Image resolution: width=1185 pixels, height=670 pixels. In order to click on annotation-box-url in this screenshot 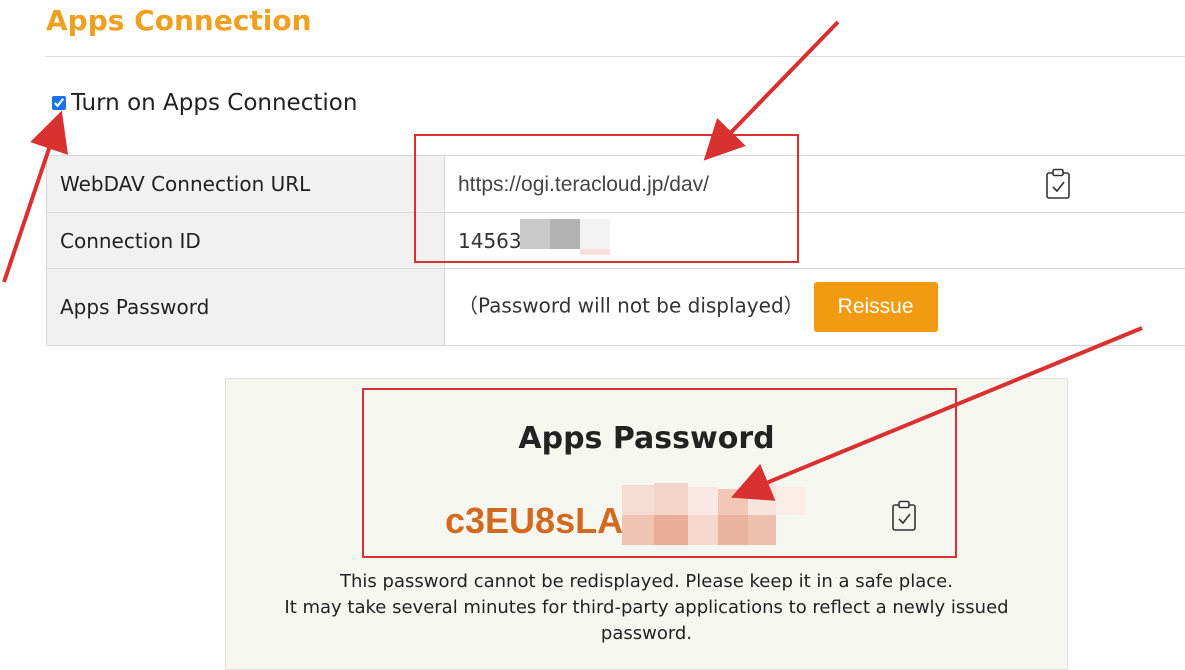, I will do `click(606, 198)`.